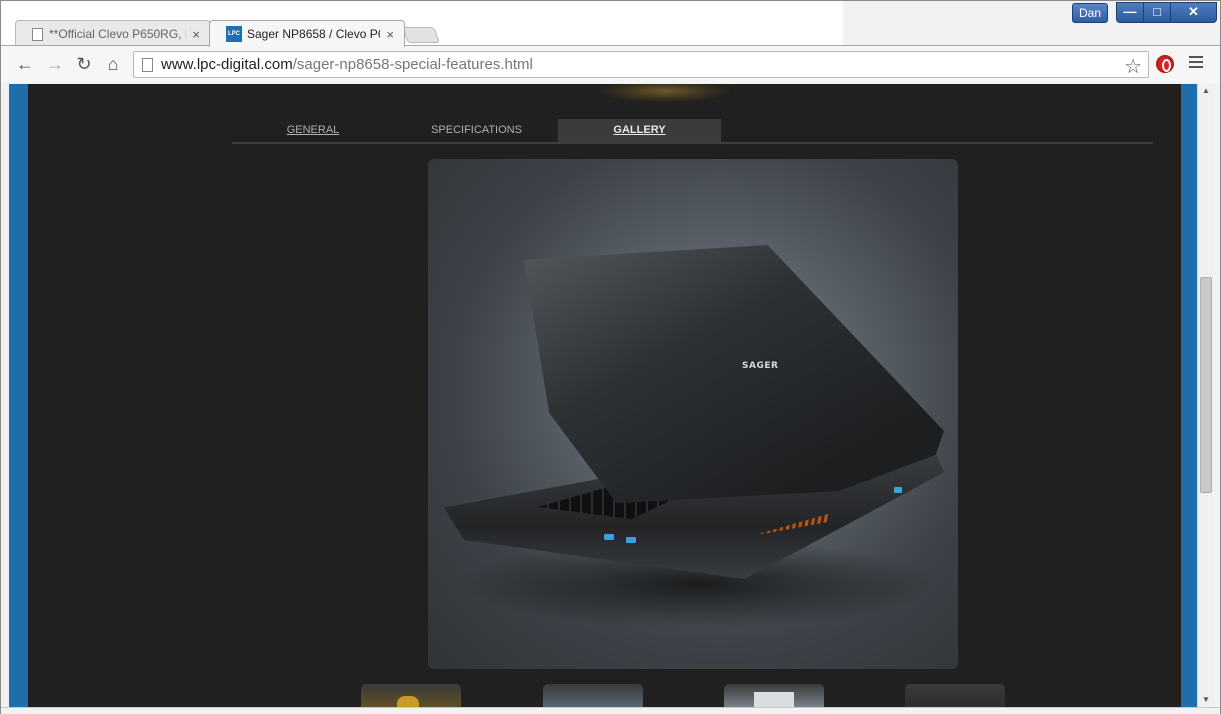 The image size is (1221, 714). I want to click on home-button: ⌂, so click(113, 64).